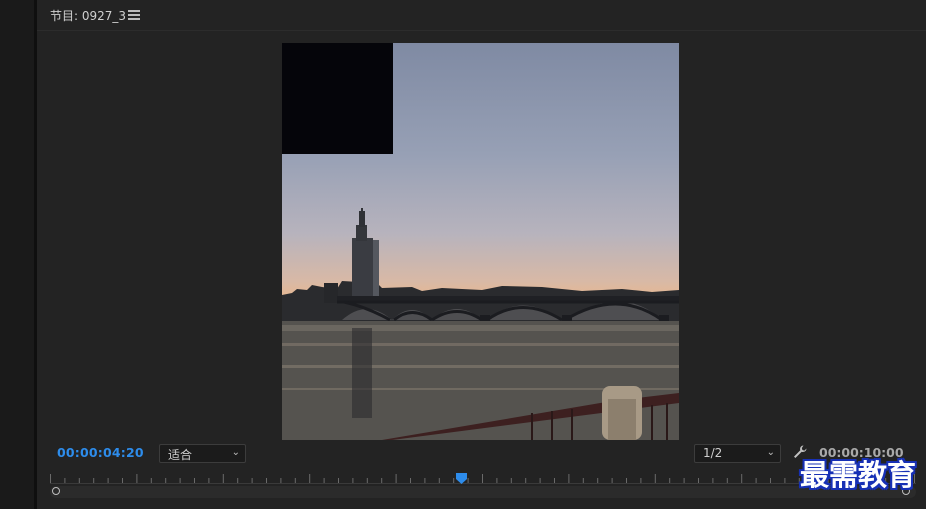 The width and height of the screenshot is (926, 509). What do you see at coordinates (134, 14) in the screenshot?
I see `hamburger-menu-icon` at bounding box center [134, 14].